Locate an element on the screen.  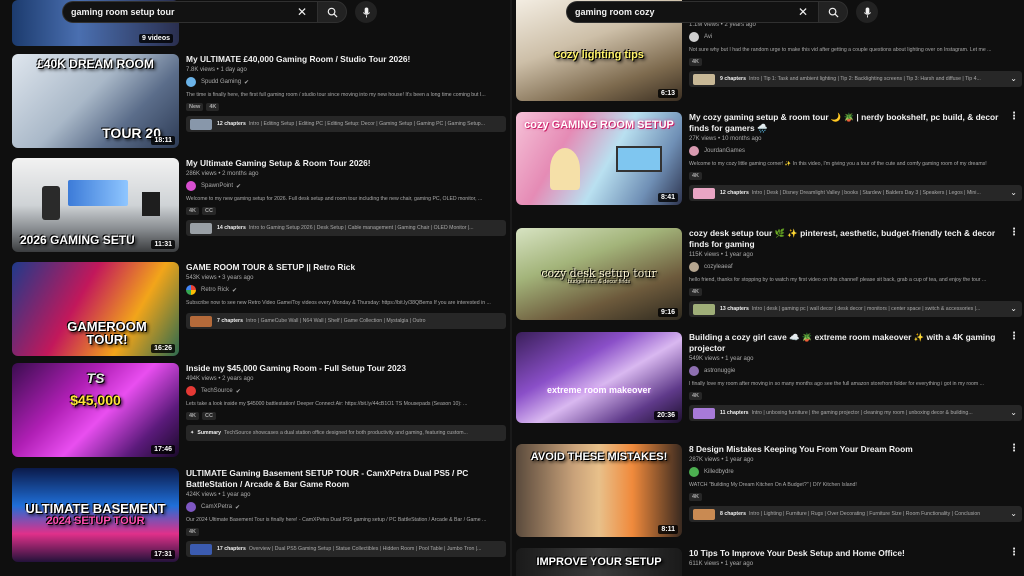
video-thumbnail: extreme room makeover 20:36 is located at coordinates (599, 377).